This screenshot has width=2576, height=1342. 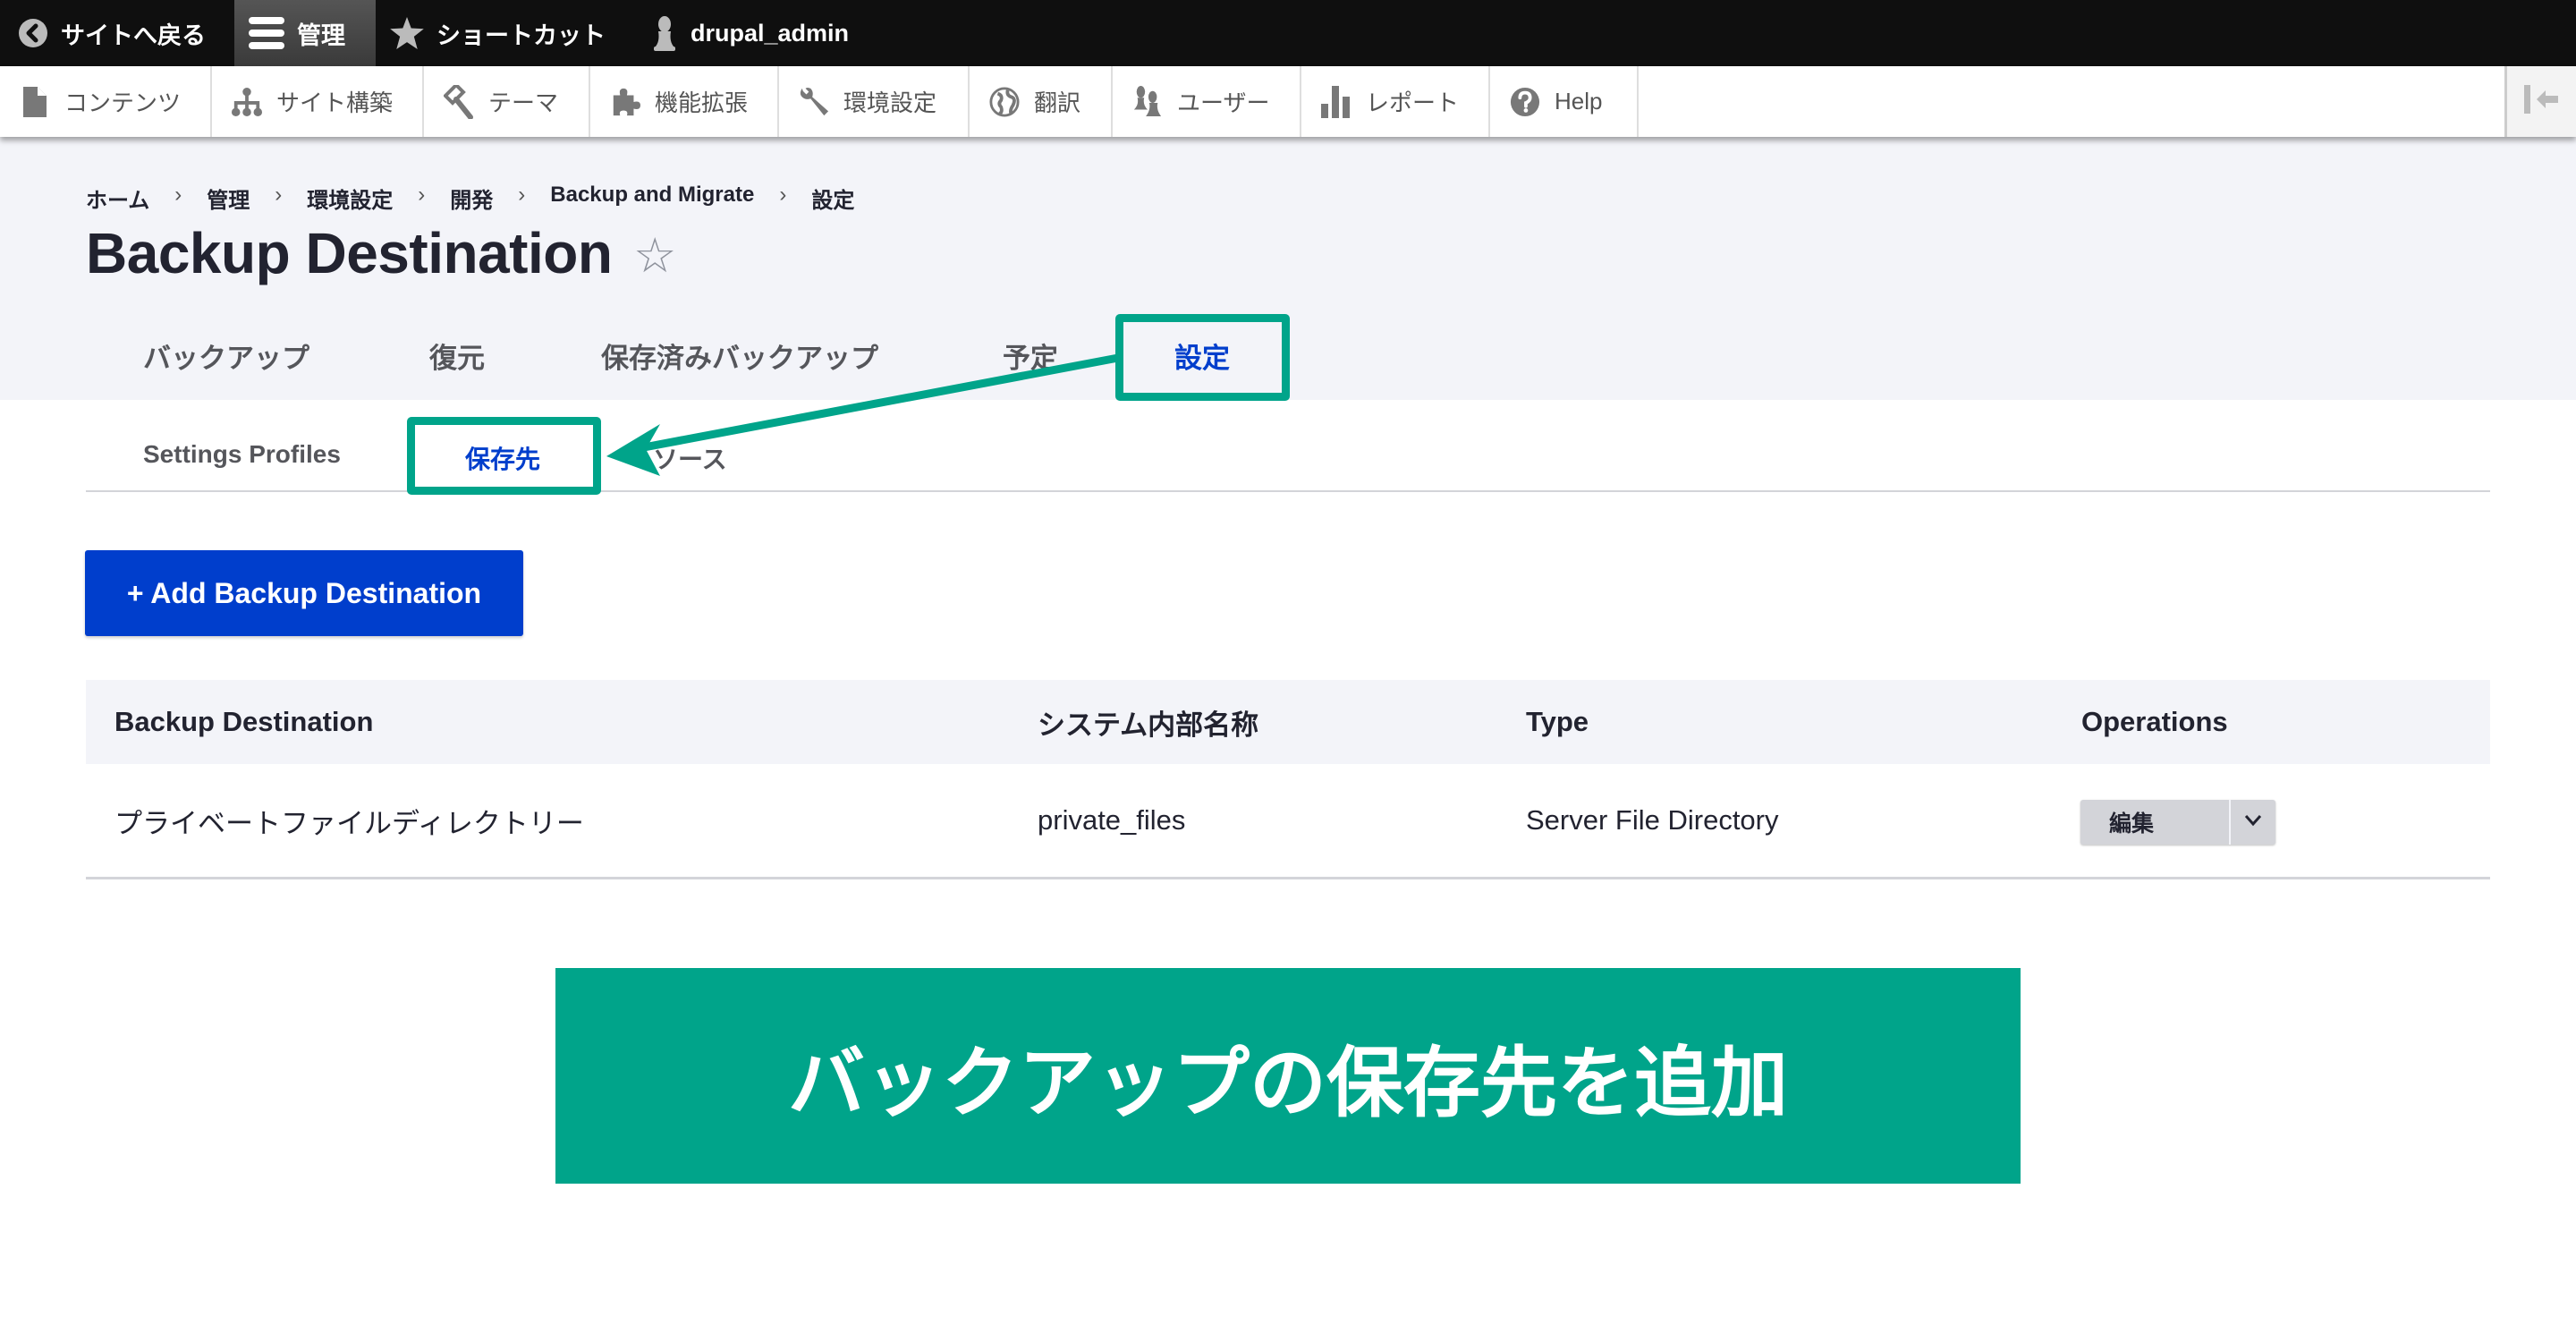 I want to click on tab-saved-backups: 保存済みバックアップ, so click(x=739, y=356).